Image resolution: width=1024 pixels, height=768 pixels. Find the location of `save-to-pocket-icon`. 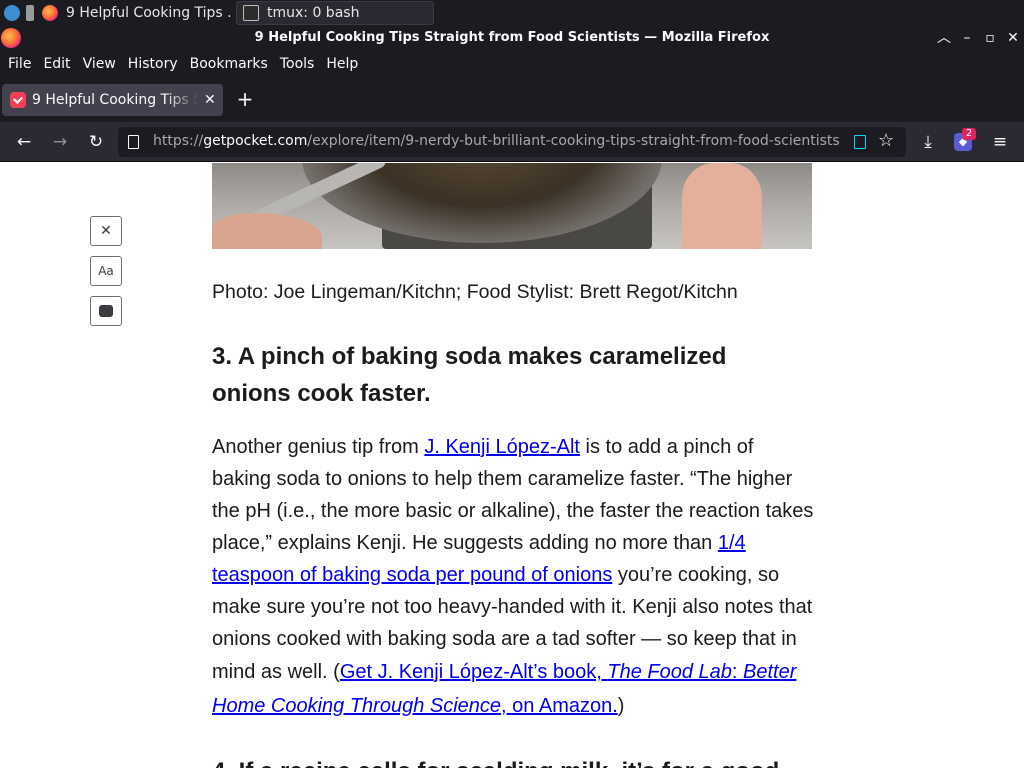

save-to-pocket-icon is located at coordinates (106, 311).